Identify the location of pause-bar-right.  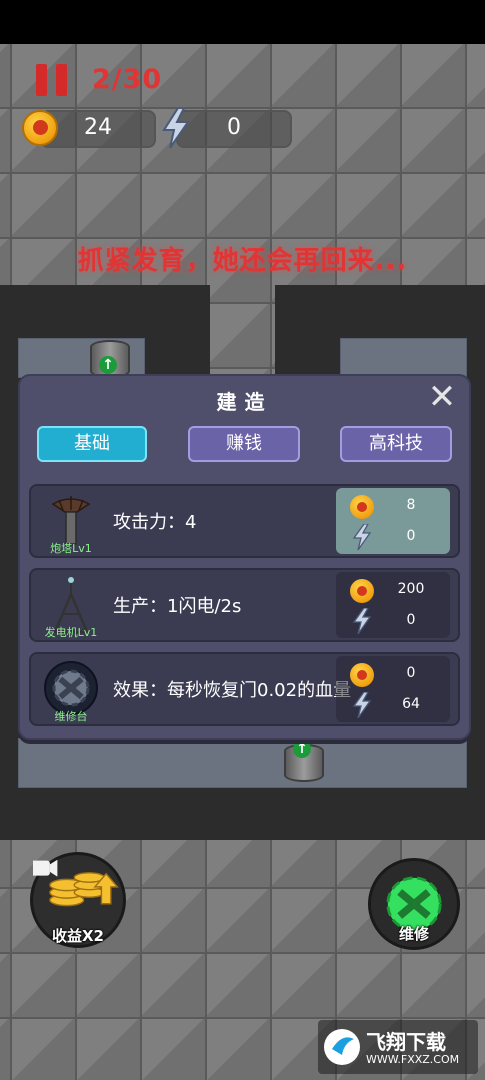
(61, 80).